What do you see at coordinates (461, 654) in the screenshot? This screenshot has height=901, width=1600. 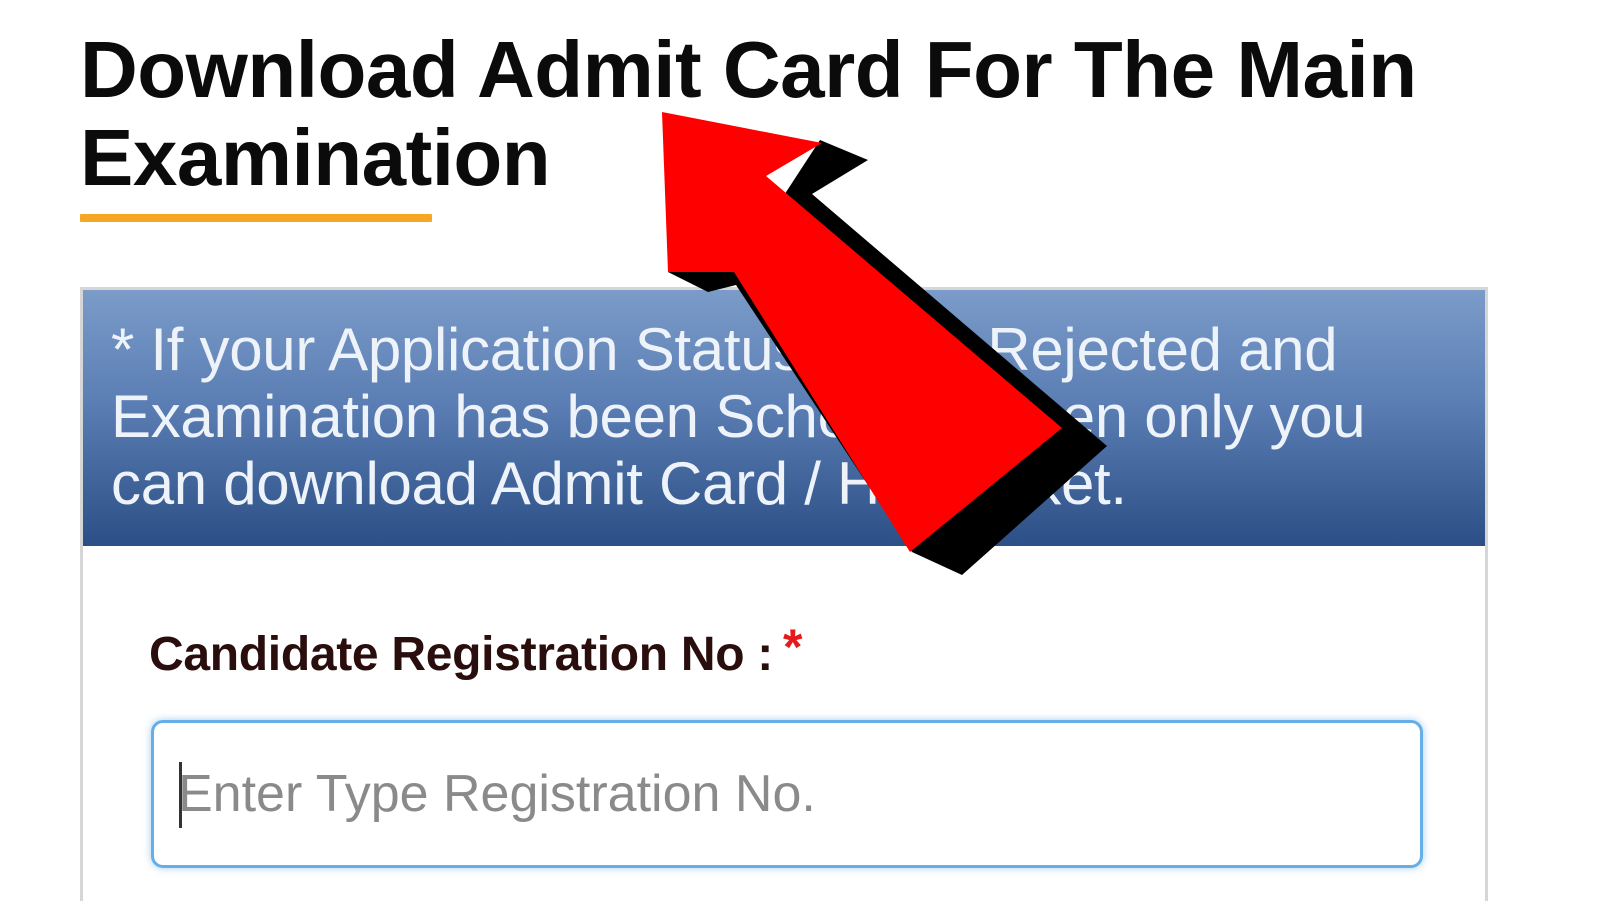 I see `registration-no-label-text: Candidate Registration No :` at bounding box center [461, 654].